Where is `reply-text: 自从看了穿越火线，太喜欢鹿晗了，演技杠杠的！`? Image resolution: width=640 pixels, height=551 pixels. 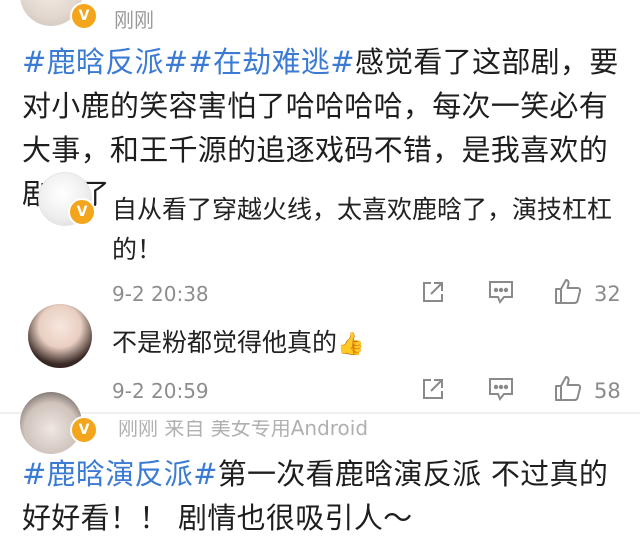
reply-text: 自从看了穿越火线，太喜欢鹿晗了，演技杠杠的！ is located at coordinates (362, 229).